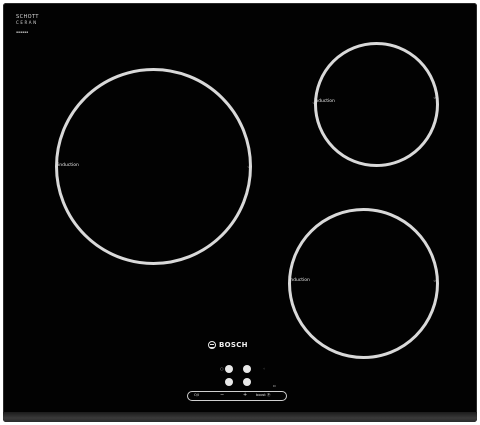  Describe the element at coordinates (229, 369) in the screenshot. I see `zone-select-top-left` at that location.